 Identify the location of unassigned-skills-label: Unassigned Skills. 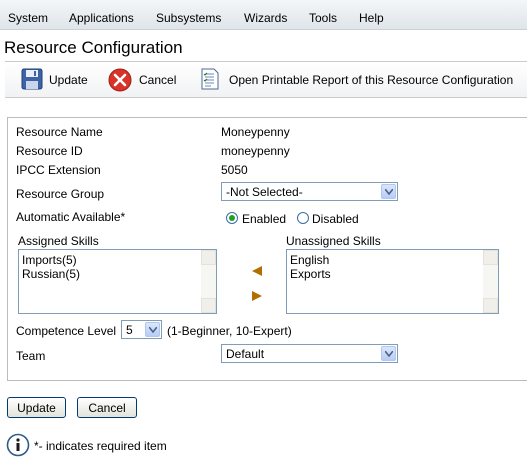
(333, 241).